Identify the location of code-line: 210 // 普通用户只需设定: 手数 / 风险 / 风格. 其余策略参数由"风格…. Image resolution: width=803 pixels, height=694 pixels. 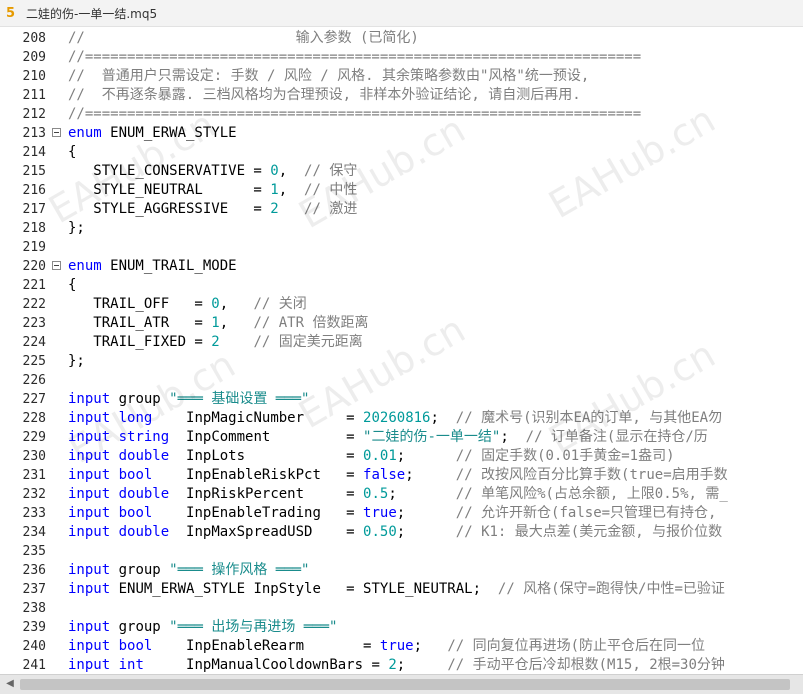
(401, 76).